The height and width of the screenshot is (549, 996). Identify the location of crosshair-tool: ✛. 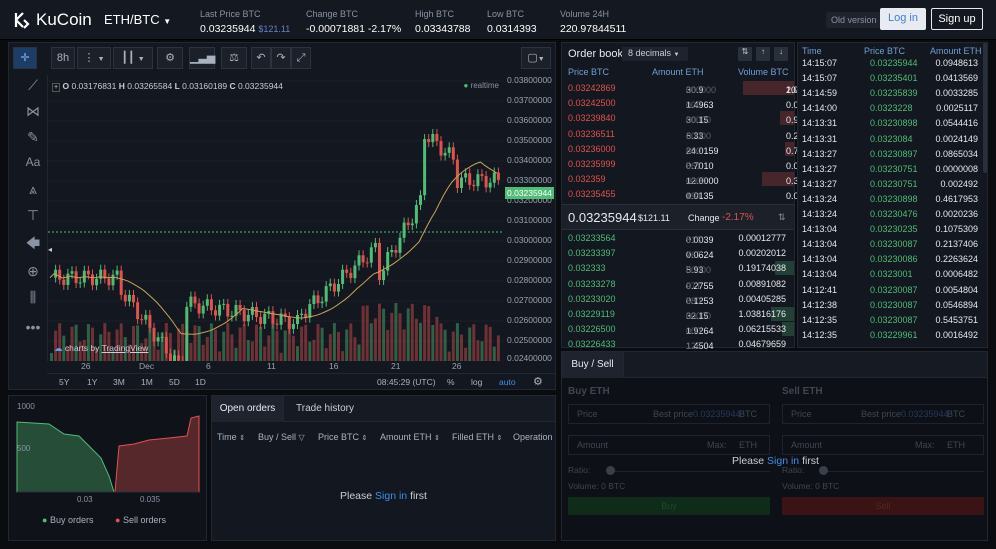
(25, 58).